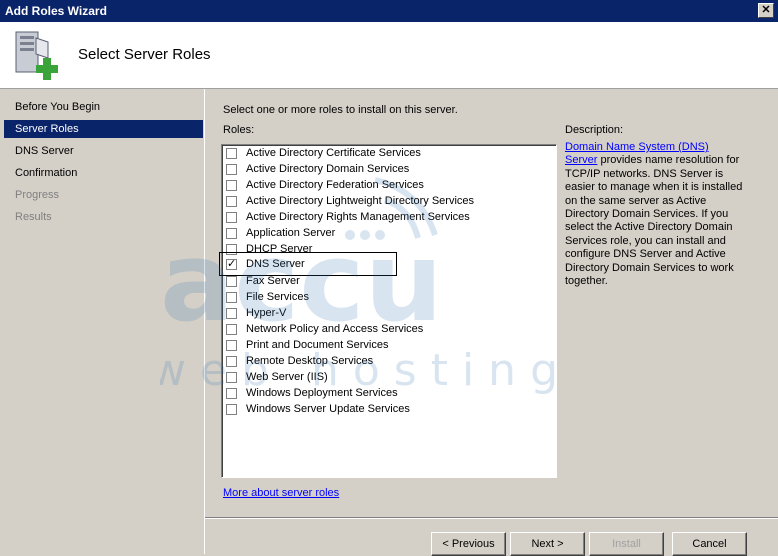  Describe the element at coordinates (386, 235) in the screenshot. I see `role-item-application-server: Application Server` at that location.